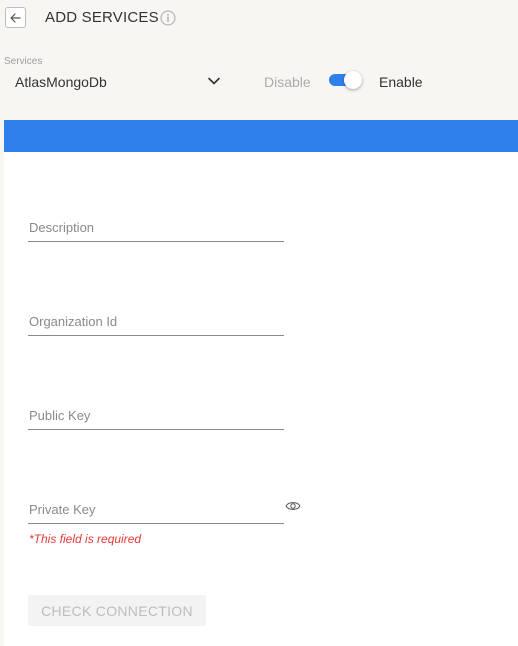 This screenshot has width=518, height=646. I want to click on services-label: Services, so click(23, 61).